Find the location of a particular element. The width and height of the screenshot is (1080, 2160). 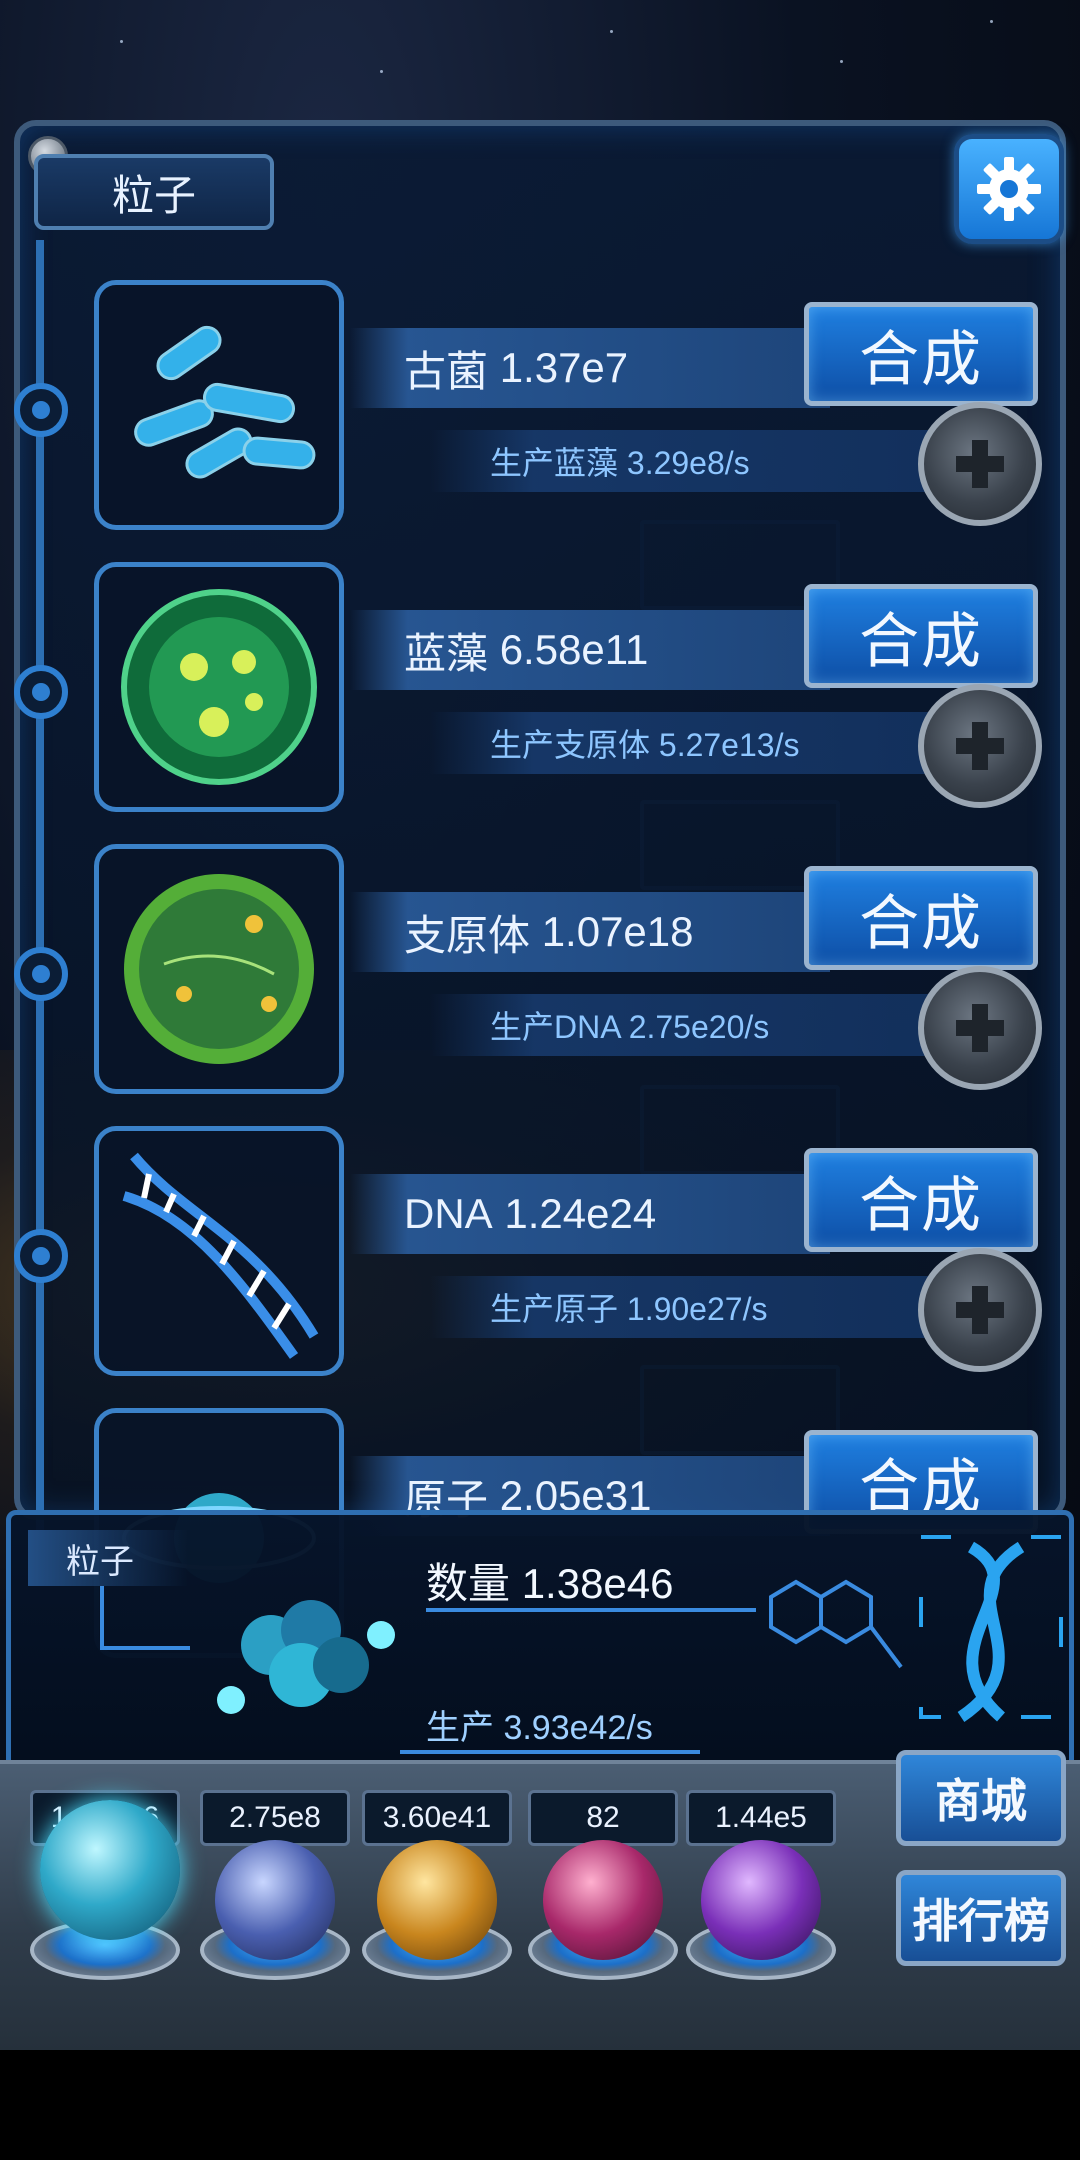

particle-label: 粒子 is located at coordinates (108, 1558).